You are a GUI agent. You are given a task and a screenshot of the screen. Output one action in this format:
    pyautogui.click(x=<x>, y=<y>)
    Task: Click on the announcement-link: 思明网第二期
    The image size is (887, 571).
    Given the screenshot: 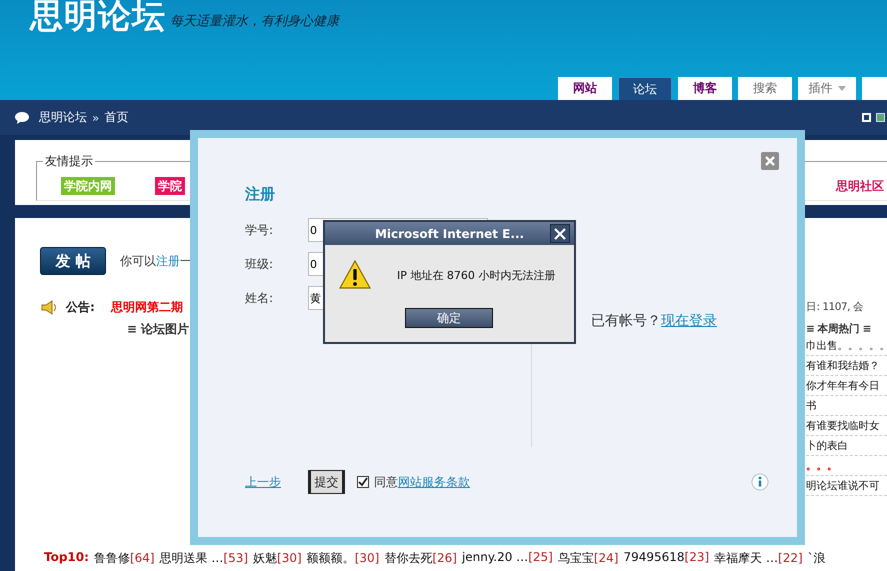 What is the action you would take?
    pyautogui.click(x=146, y=307)
    